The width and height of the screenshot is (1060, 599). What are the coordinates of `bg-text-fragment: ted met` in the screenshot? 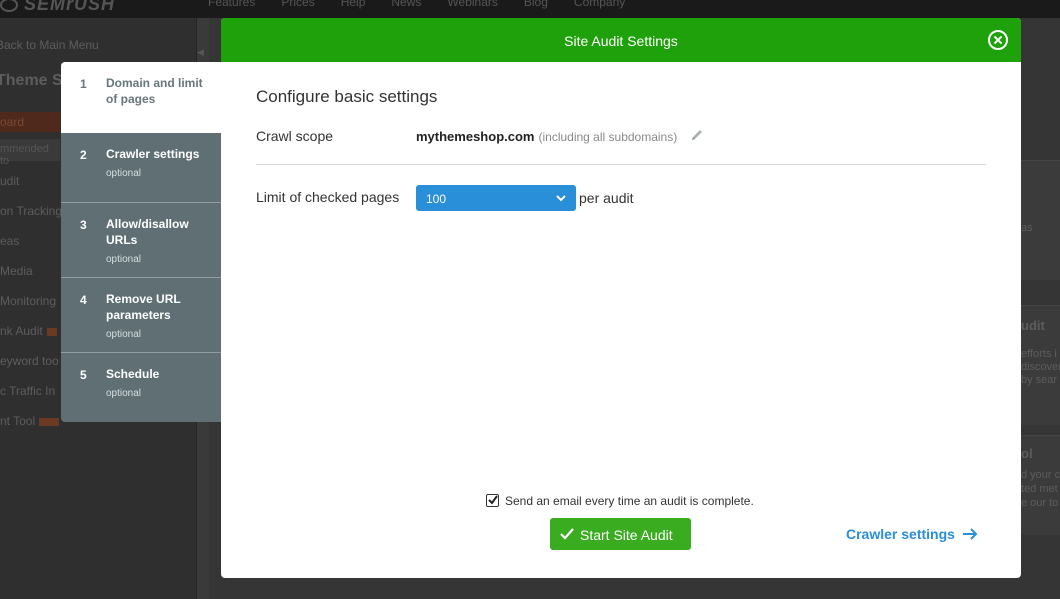 It's located at (1039, 489).